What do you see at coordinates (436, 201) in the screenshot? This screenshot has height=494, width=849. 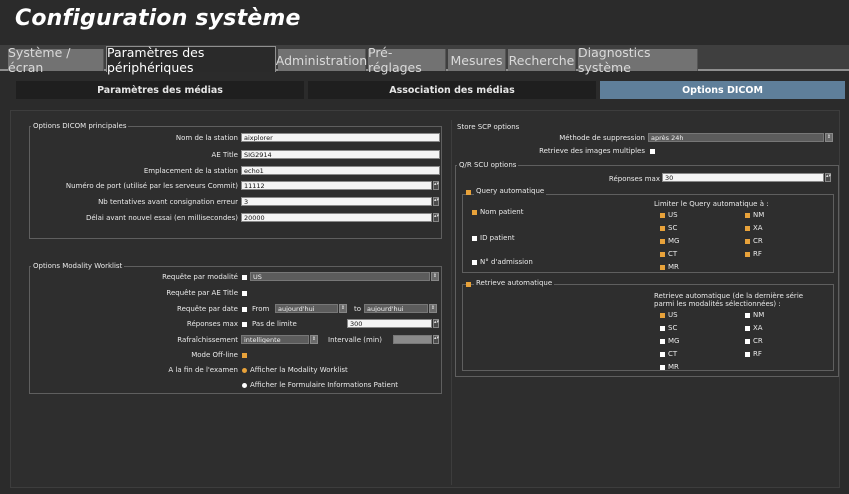 I see `retries-spinner-icon: ▴▾` at bounding box center [436, 201].